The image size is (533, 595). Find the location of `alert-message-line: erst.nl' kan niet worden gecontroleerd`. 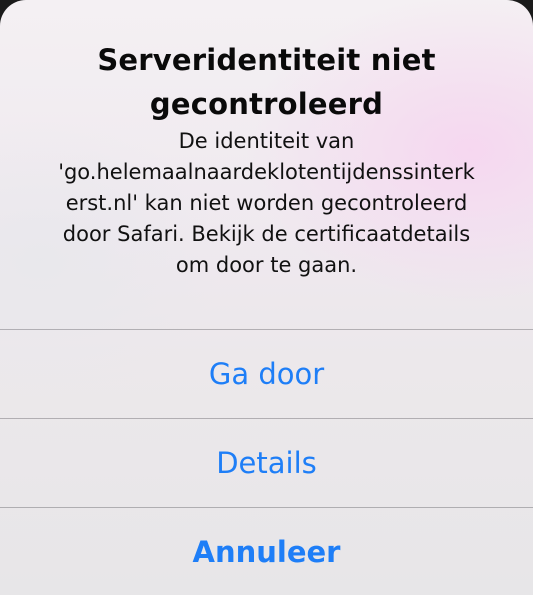

alert-message-line: erst.nl' kan niet worden gecontroleerd is located at coordinates (266, 203).